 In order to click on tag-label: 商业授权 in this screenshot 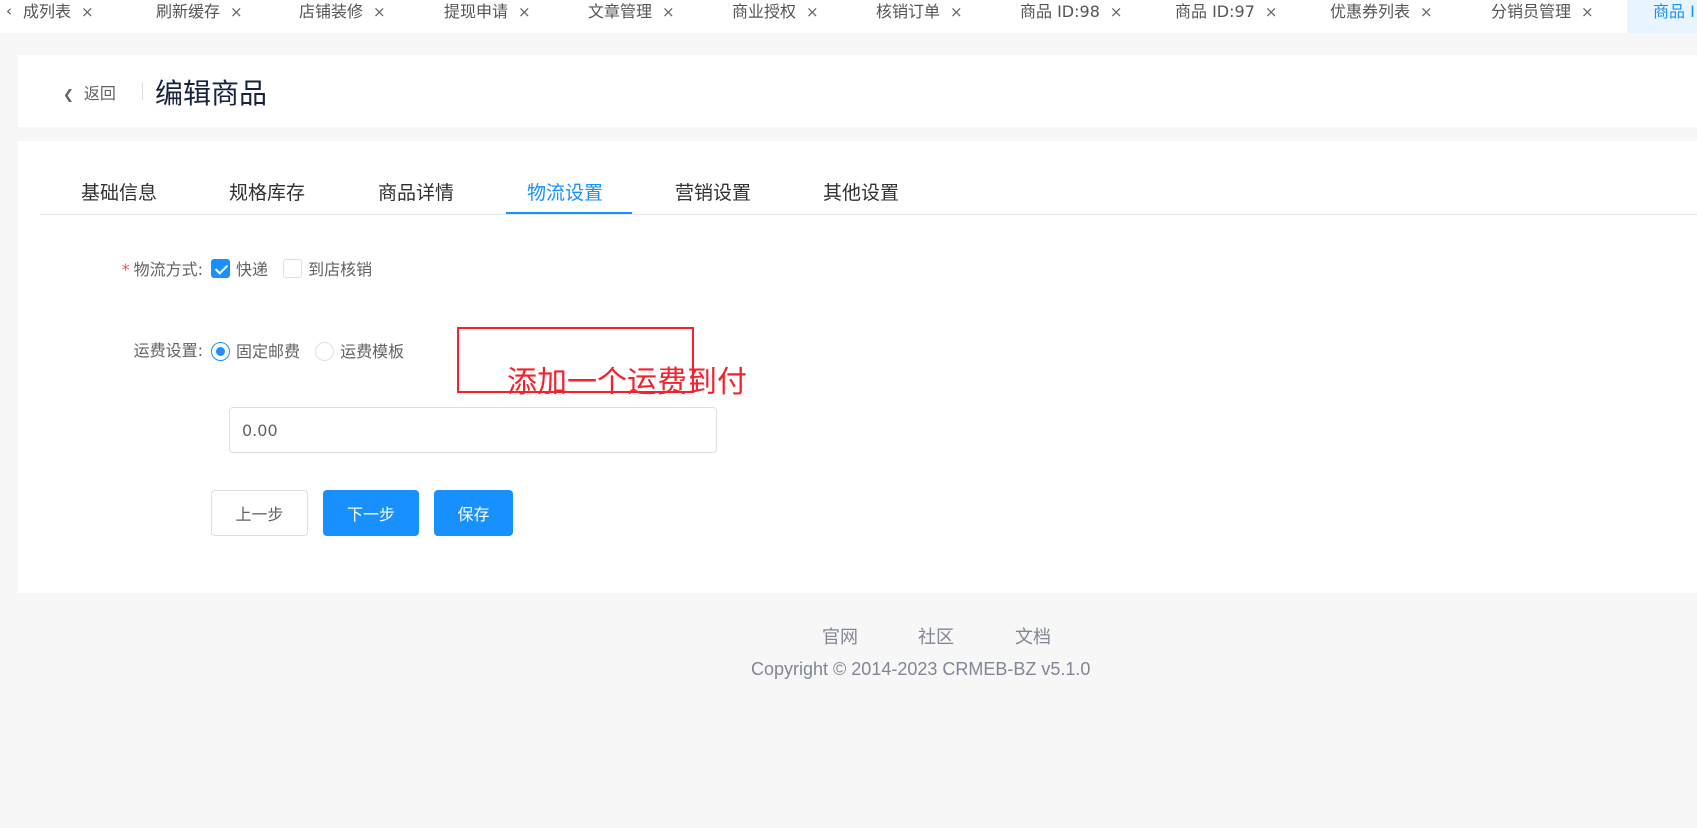, I will do `click(764, 11)`.